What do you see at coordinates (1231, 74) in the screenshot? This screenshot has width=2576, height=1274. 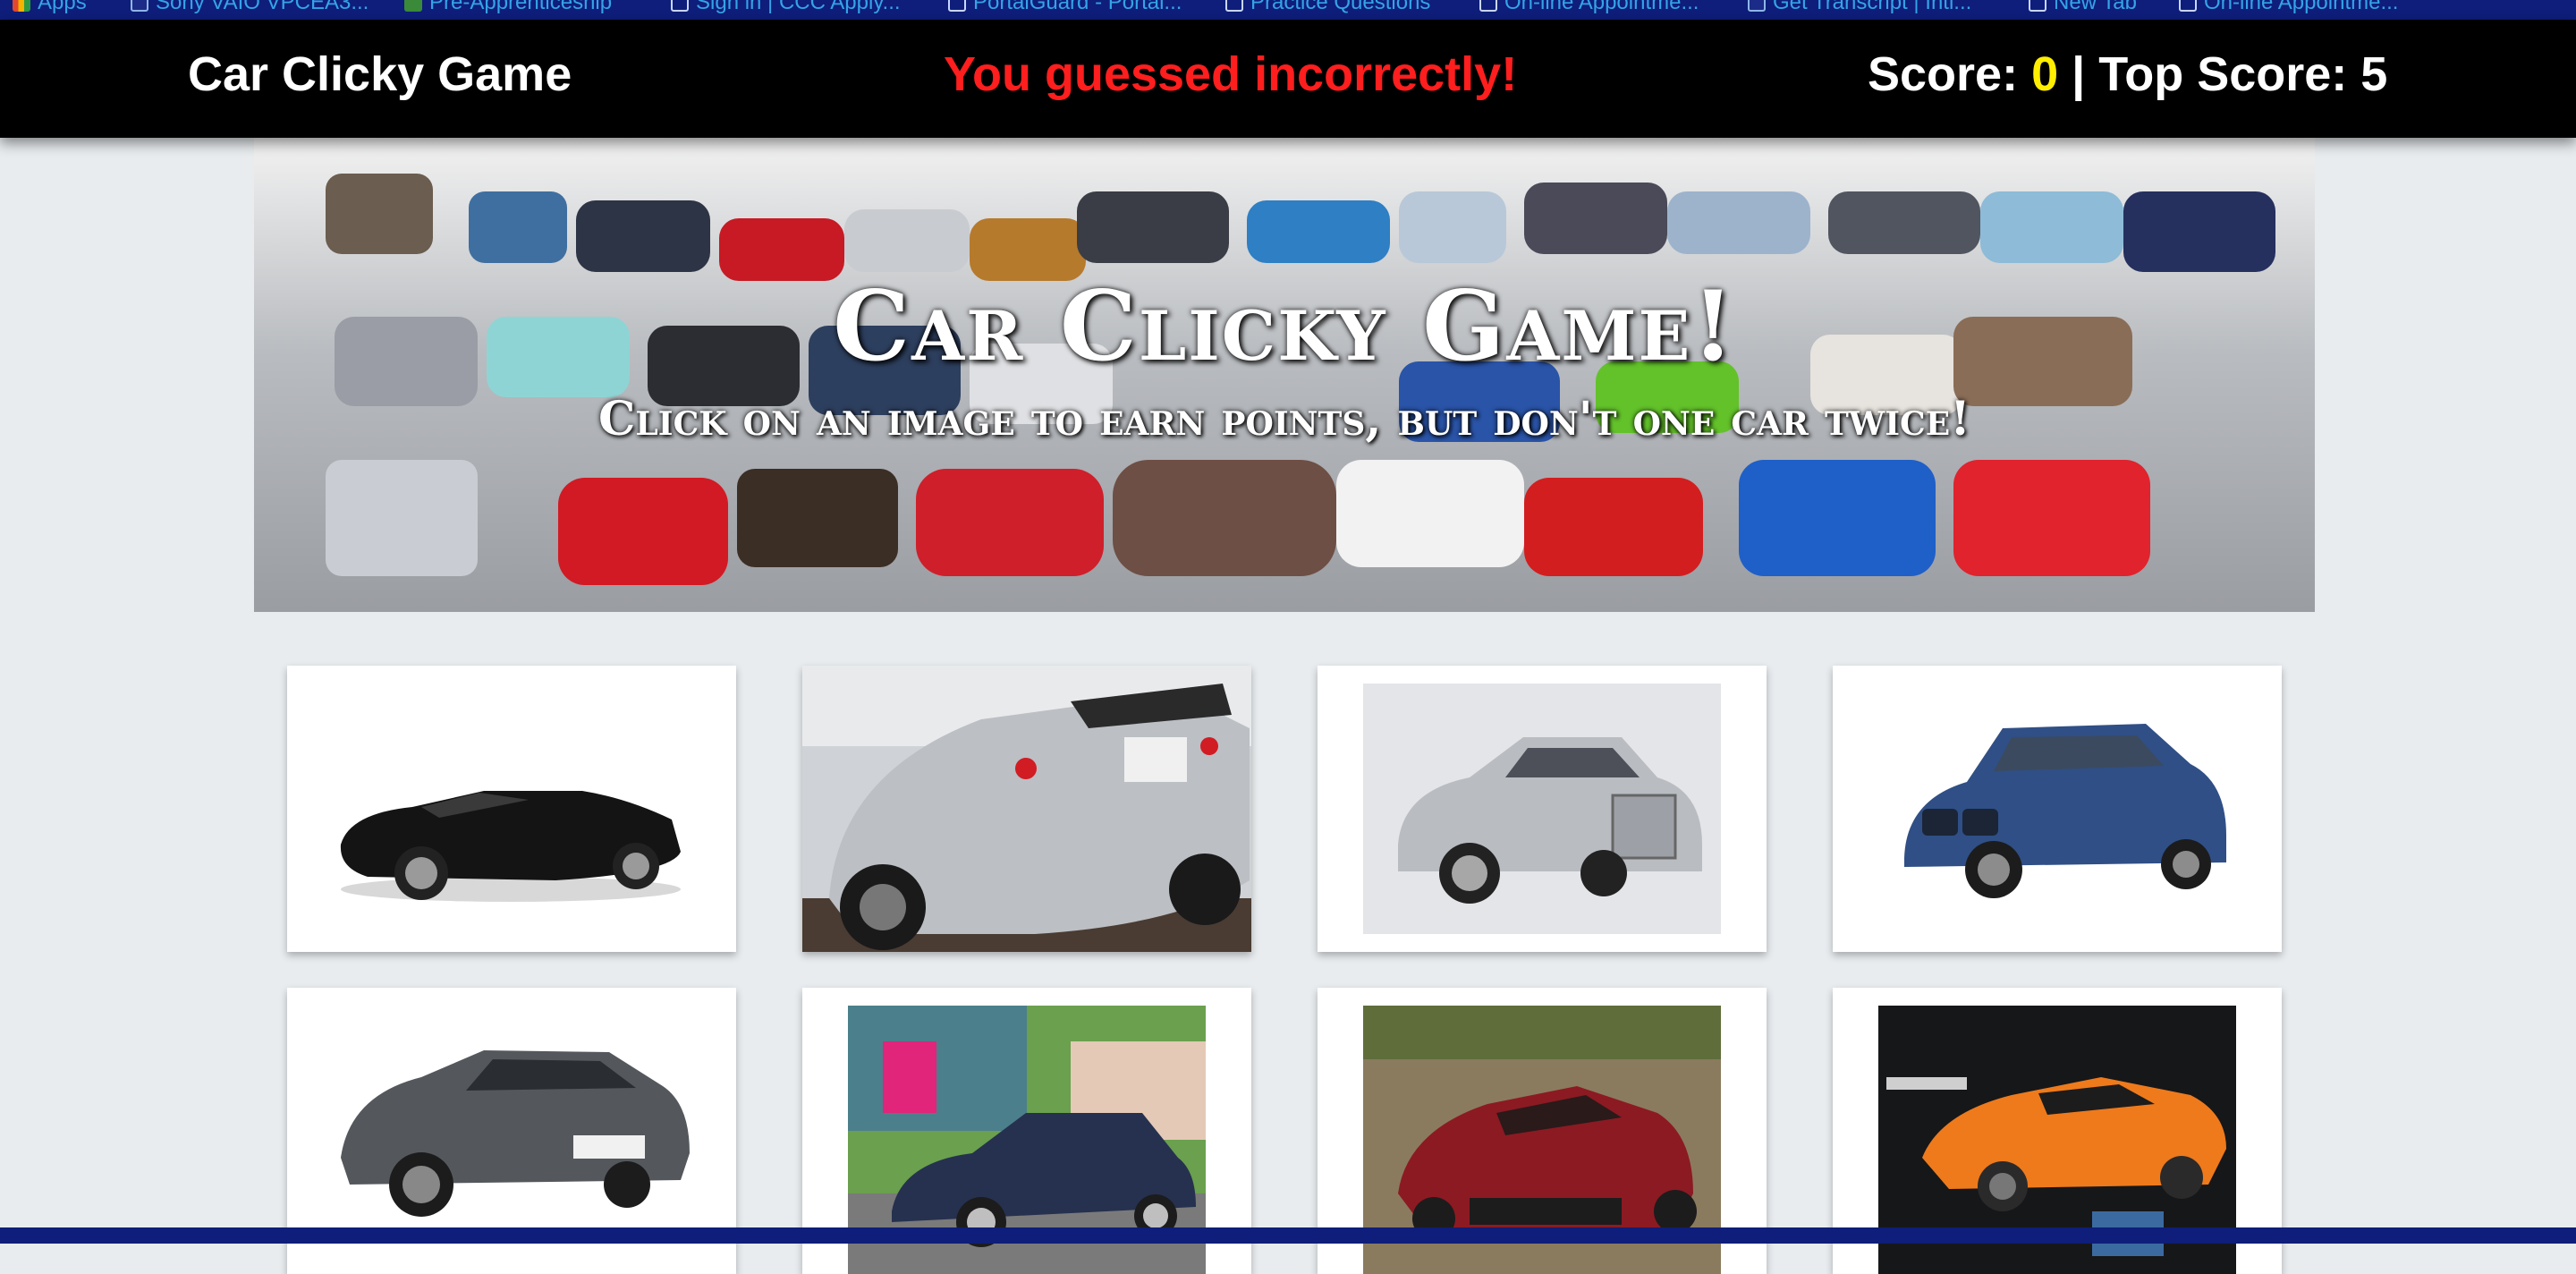 I see `guess-message: You guessed incorrectly!` at bounding box center [1231, 74].